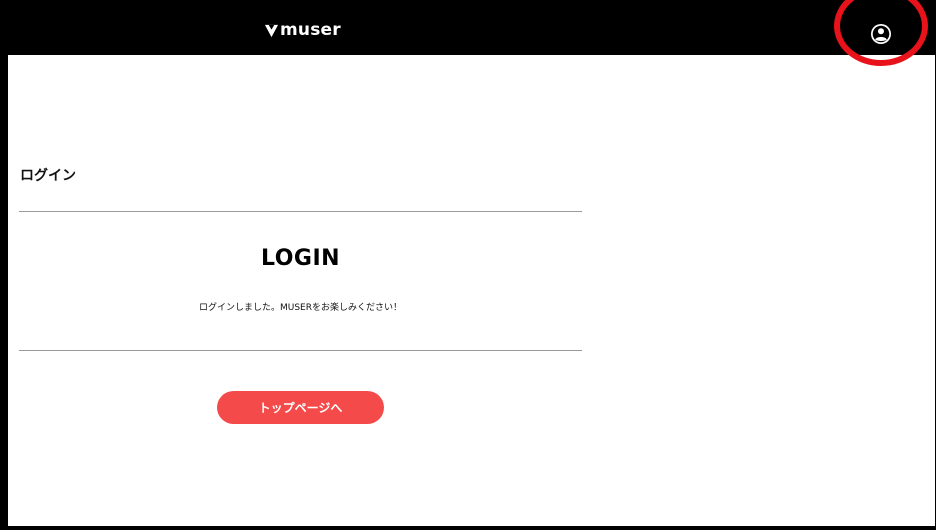 The image size is (936, 530). I want to click on account-button, so click(881, 34).